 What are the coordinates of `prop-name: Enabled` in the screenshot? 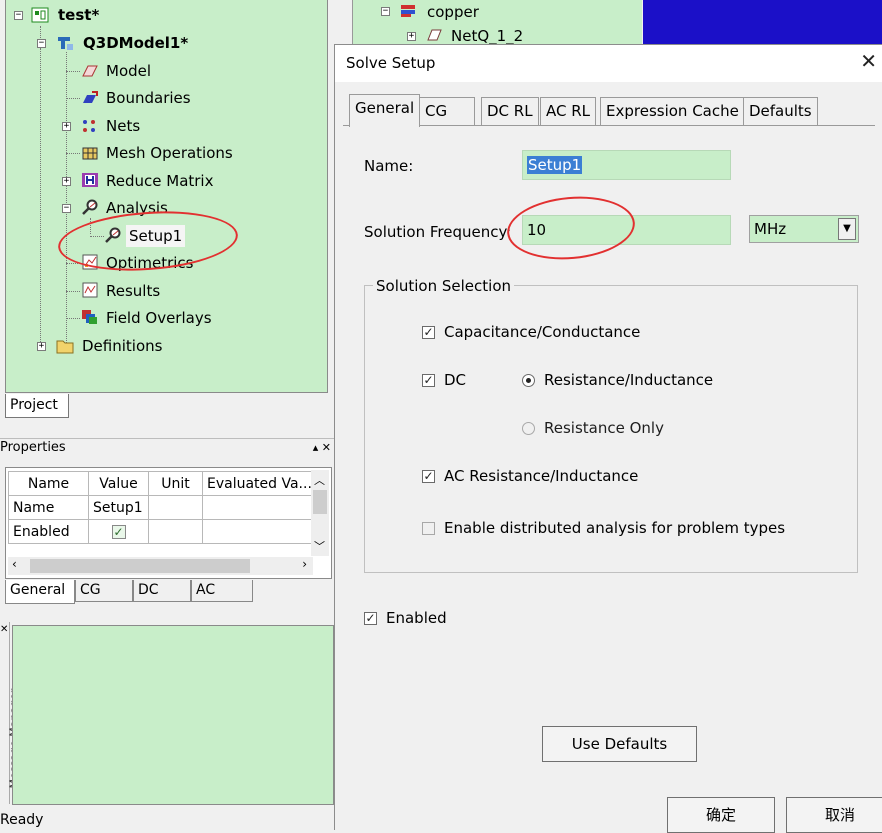 It's located at (48, 531).